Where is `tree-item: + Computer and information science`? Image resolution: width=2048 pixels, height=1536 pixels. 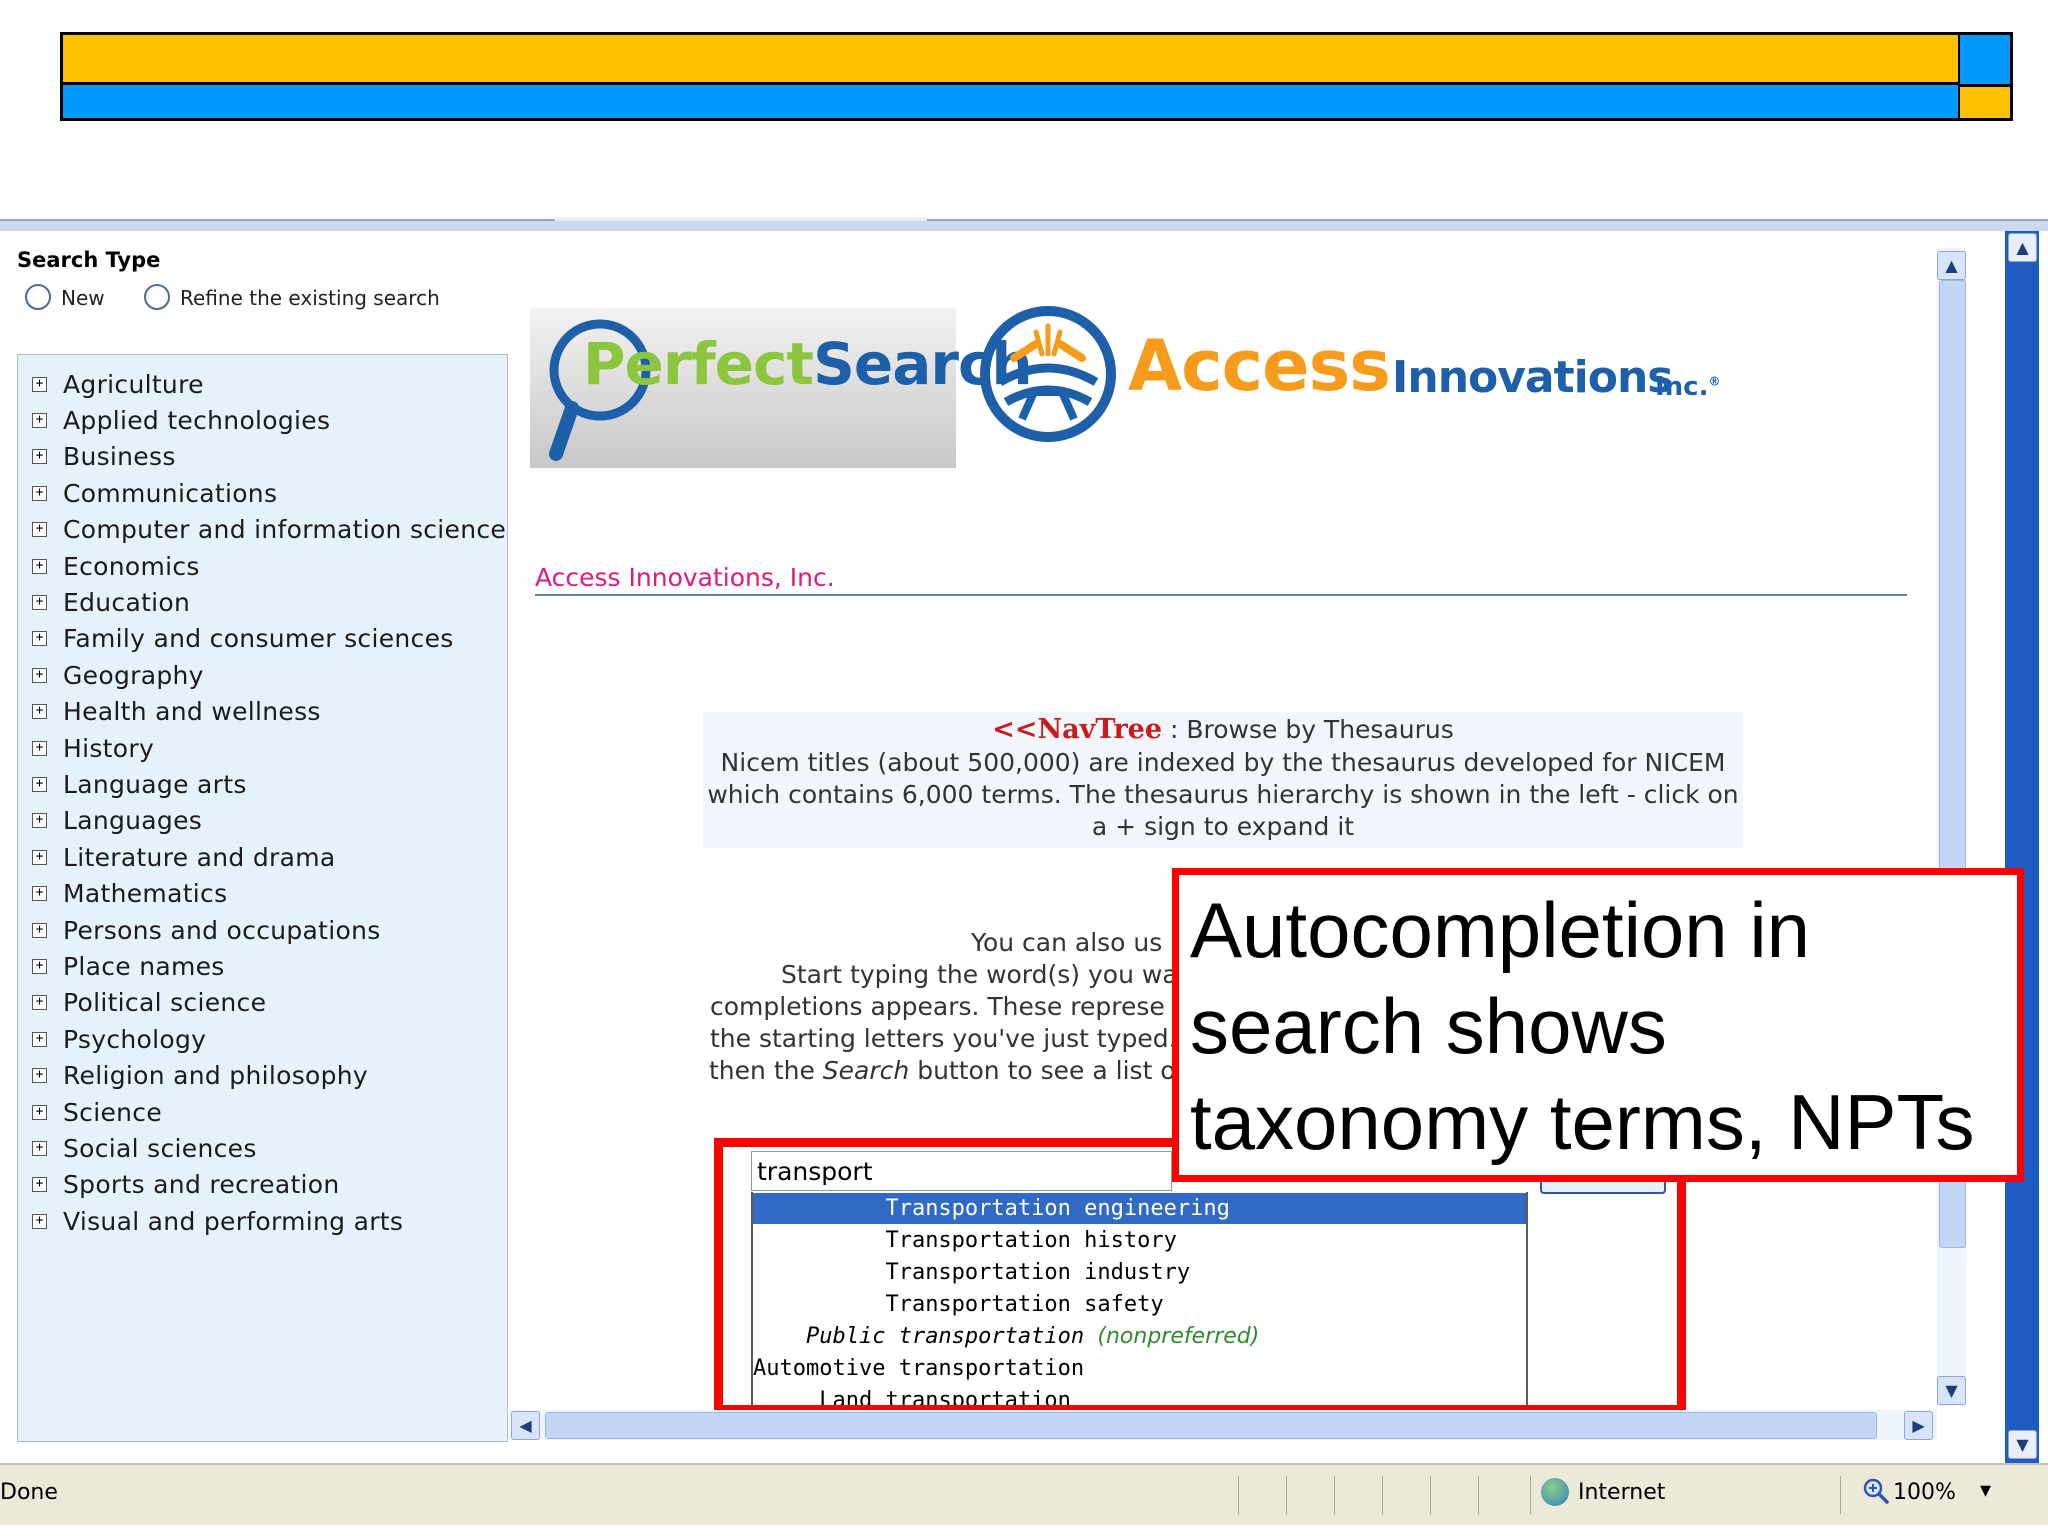 tree-item: + Computer and information science is located at coordinates (269, 530).